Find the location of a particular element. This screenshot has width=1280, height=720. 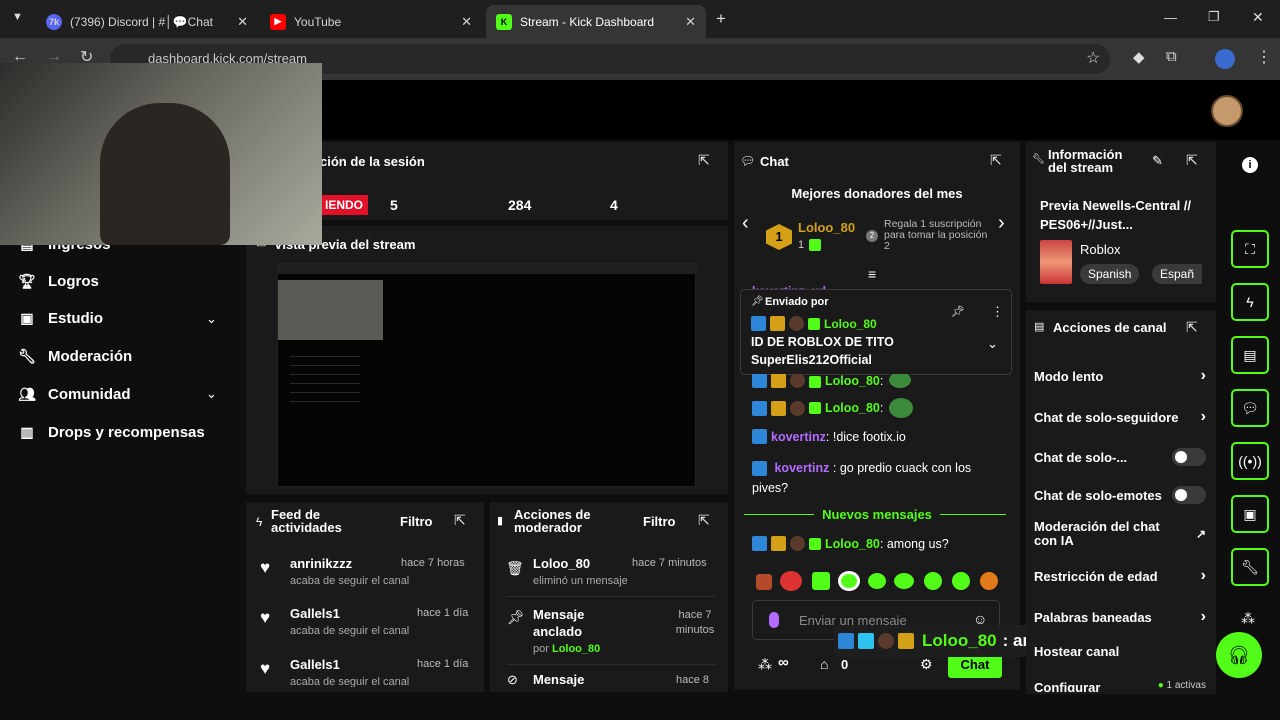

feed-filter-button: Filtro is located at coordinates (416, 521).